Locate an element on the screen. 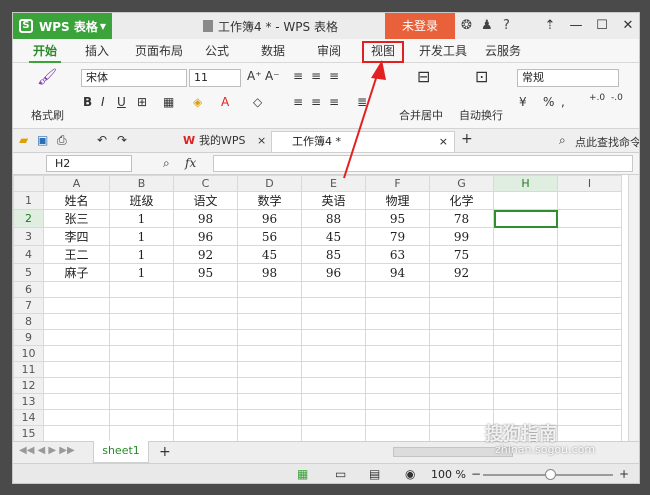  tab-formula: 公式 is located at coordinates (217, 51).